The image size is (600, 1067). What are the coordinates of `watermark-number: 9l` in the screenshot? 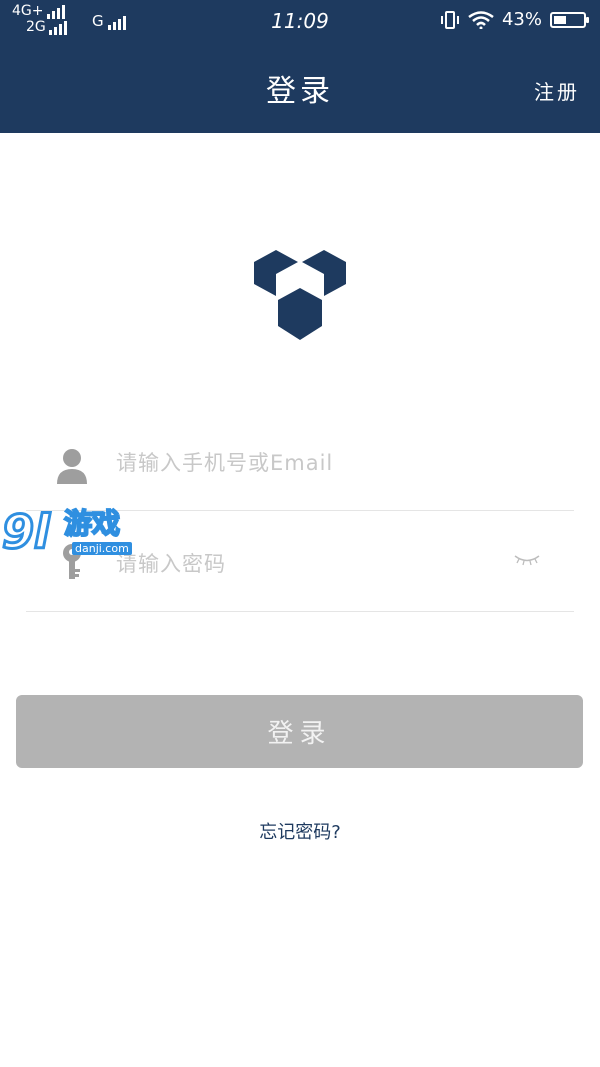 It's located at (26, 532).